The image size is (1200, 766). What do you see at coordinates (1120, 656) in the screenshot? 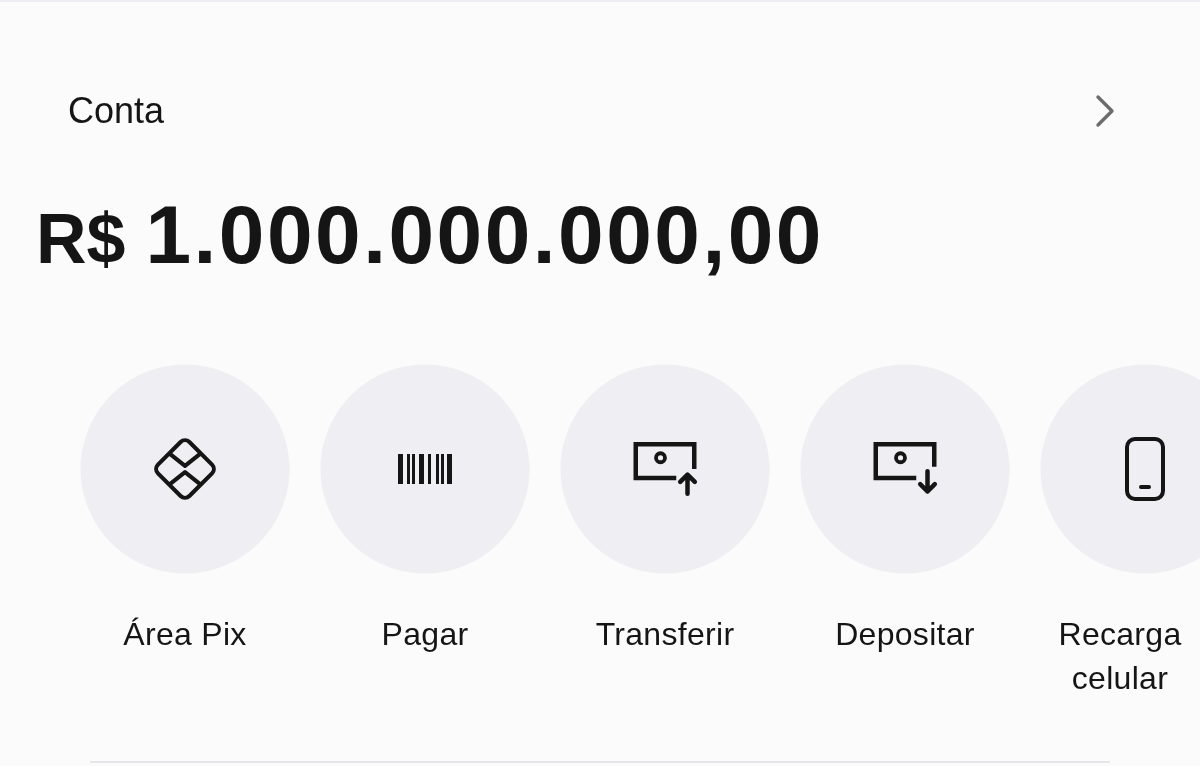
I see `shortcut-label: Recarga celular` at bounding box center [1120, 656].